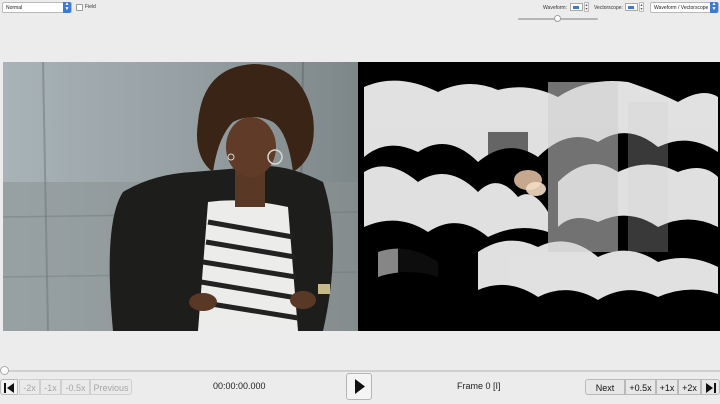 The image size is (720, 404). I want to click on mode-select: Normal ▲ ▼, so click(37, 7).